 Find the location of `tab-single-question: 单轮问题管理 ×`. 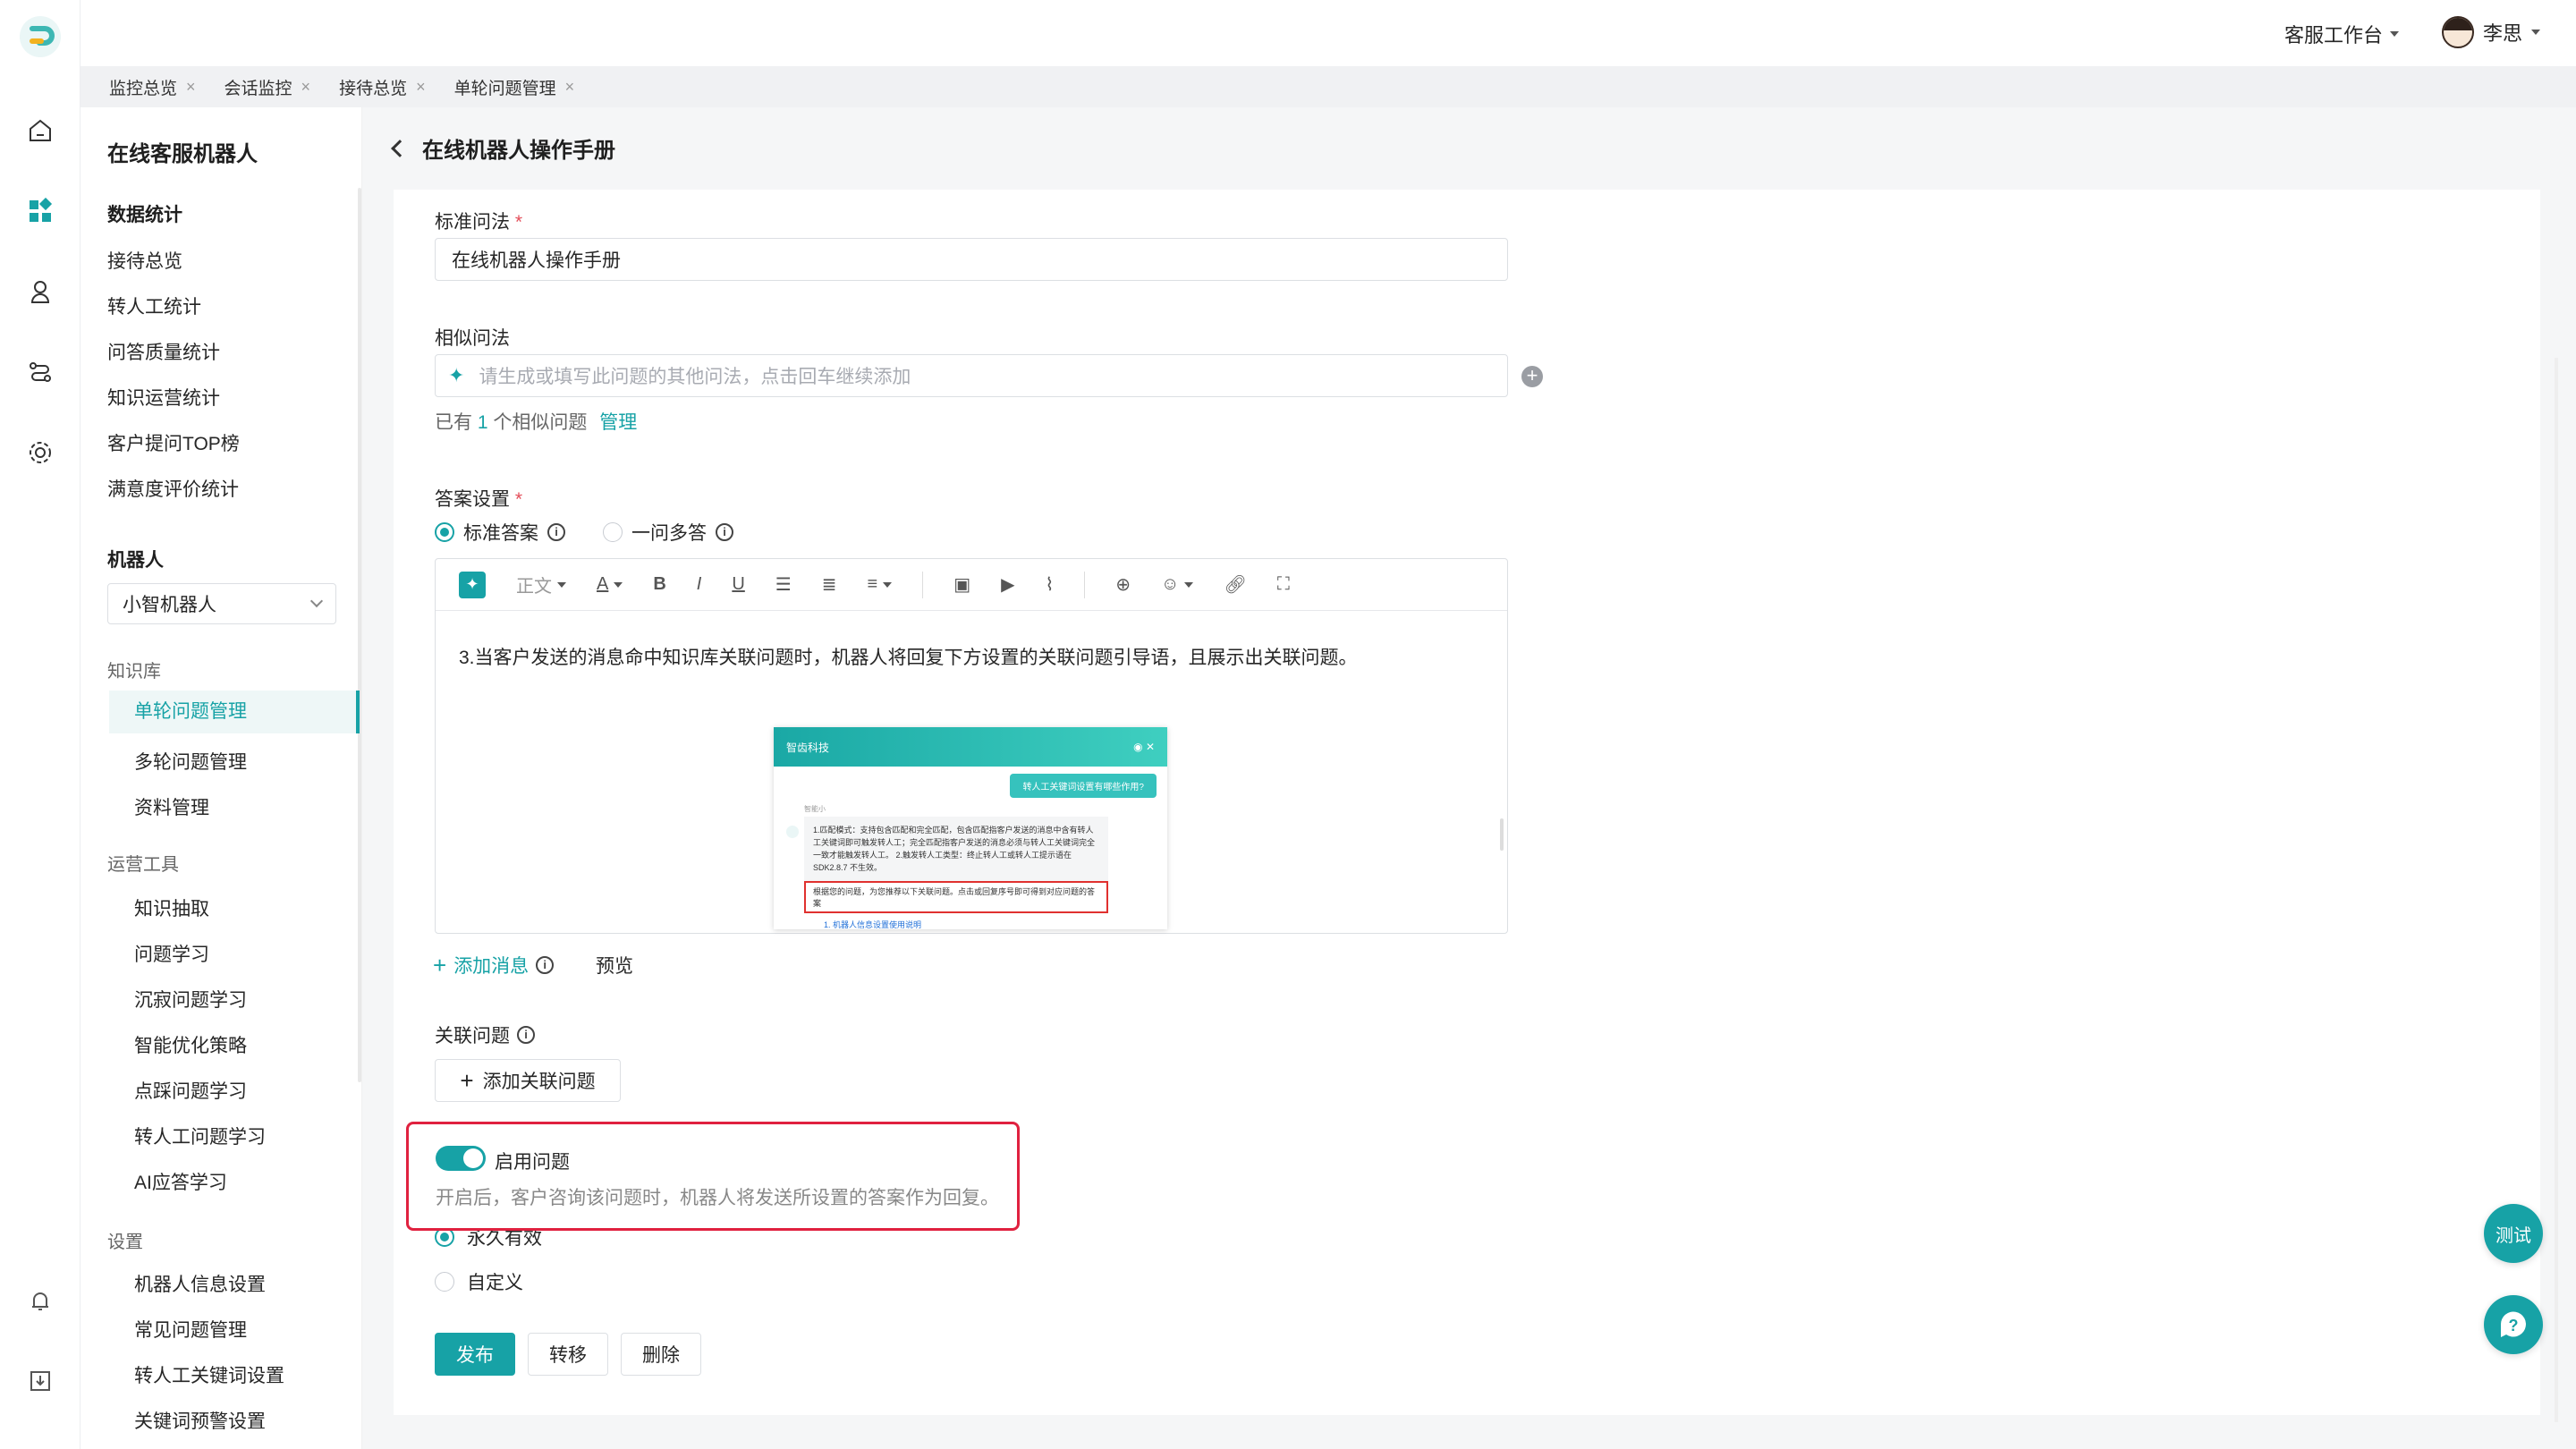

tab-single-question: 单轮问题管理 × is located at coordinates (514, 87).